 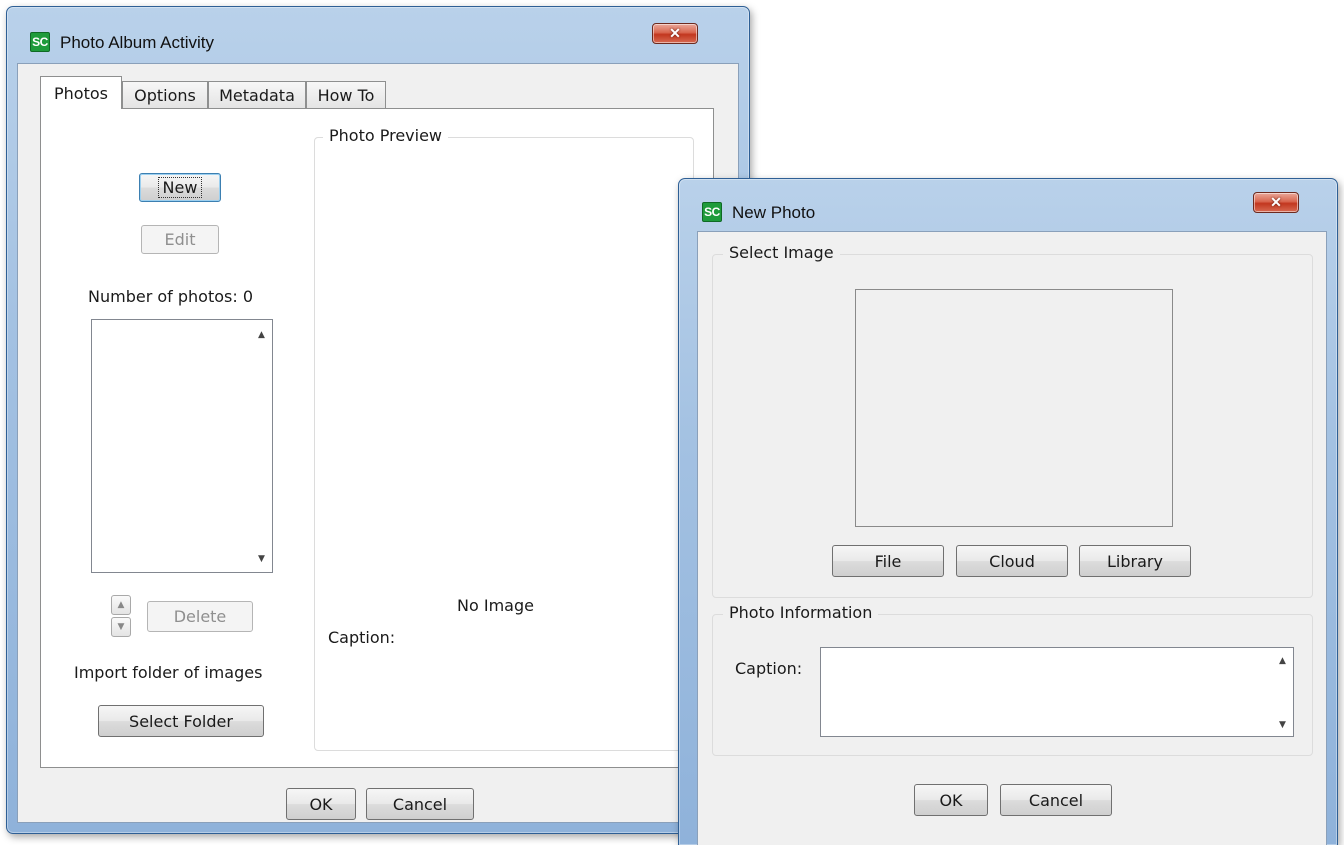 What do you see at coordinates (1057, 692) in the screenshot?
I see `caption-textarea: ▲ ▼` at bounding box center [1057, 692].